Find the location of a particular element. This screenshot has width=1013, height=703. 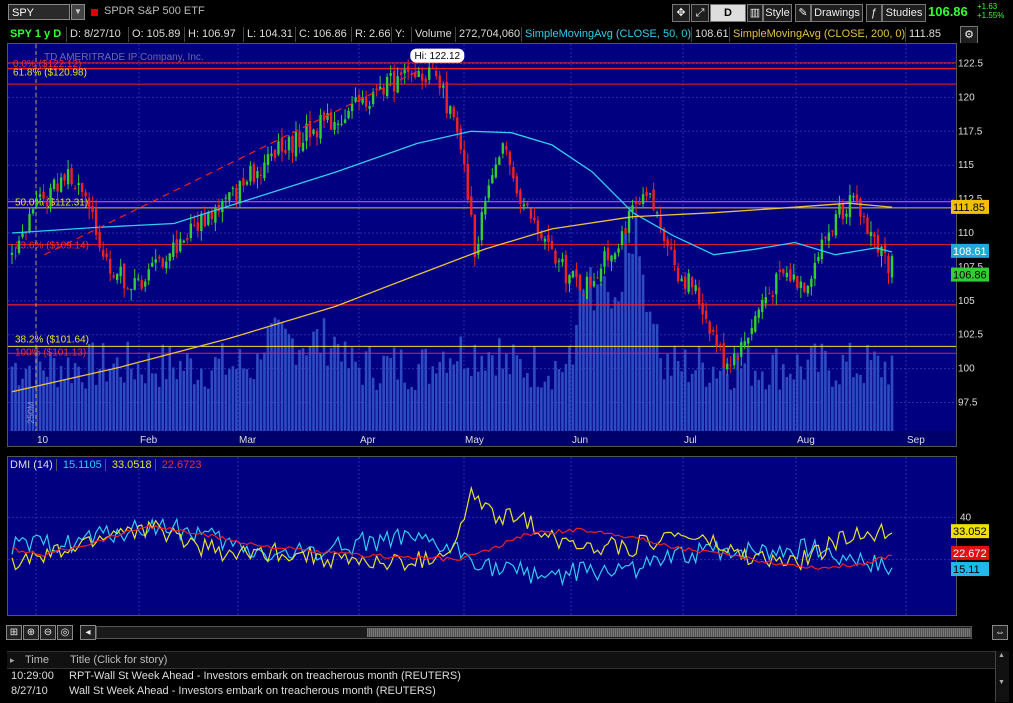

zoom-icon: ⤢ is located at coordinates (700, 13).